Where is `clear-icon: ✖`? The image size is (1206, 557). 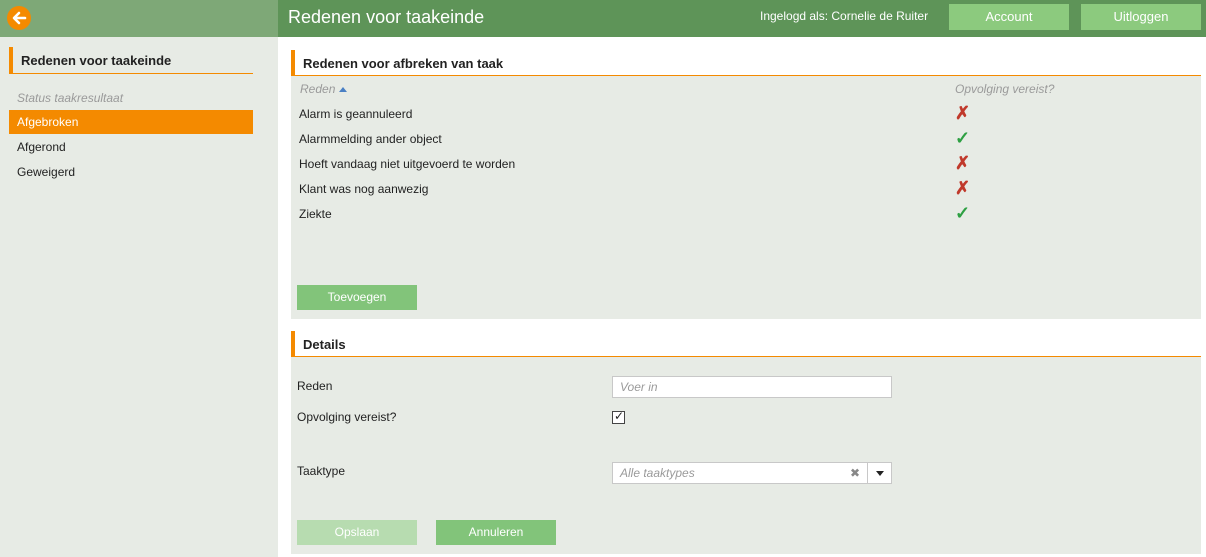
clear-icon: ✖ is located at coordinates (855, 473).